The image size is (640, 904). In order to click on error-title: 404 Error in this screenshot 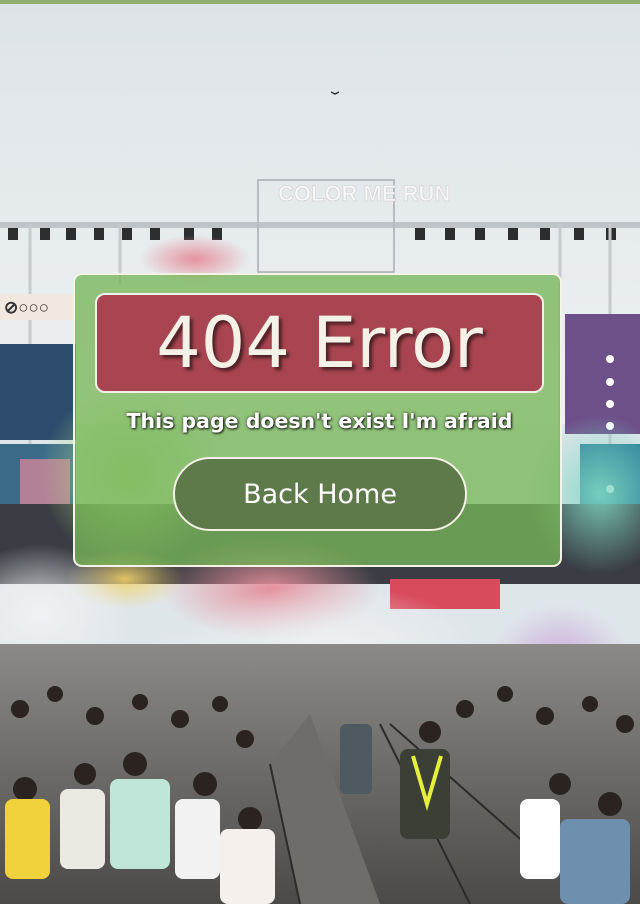, I will do `click(319, 343)`.